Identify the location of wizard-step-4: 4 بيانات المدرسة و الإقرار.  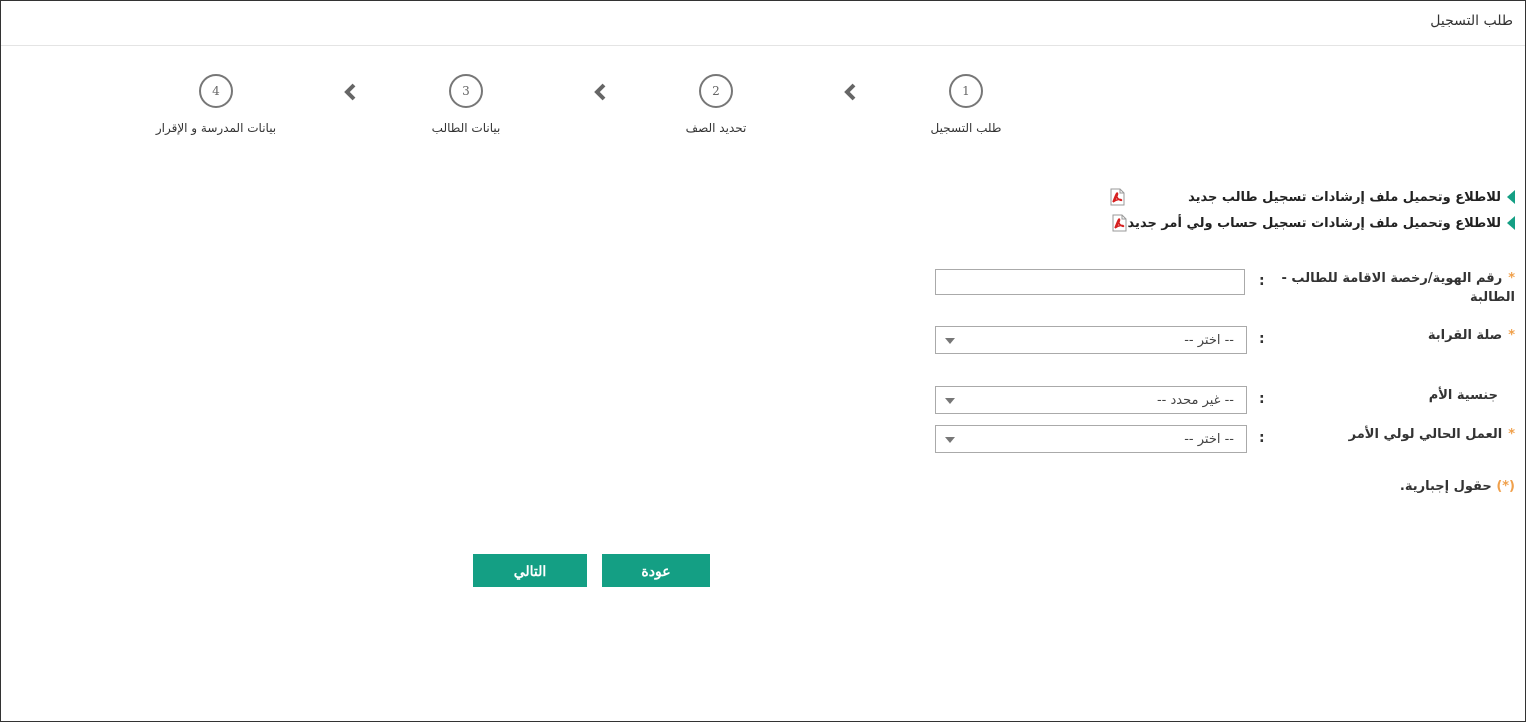
(216, 104).